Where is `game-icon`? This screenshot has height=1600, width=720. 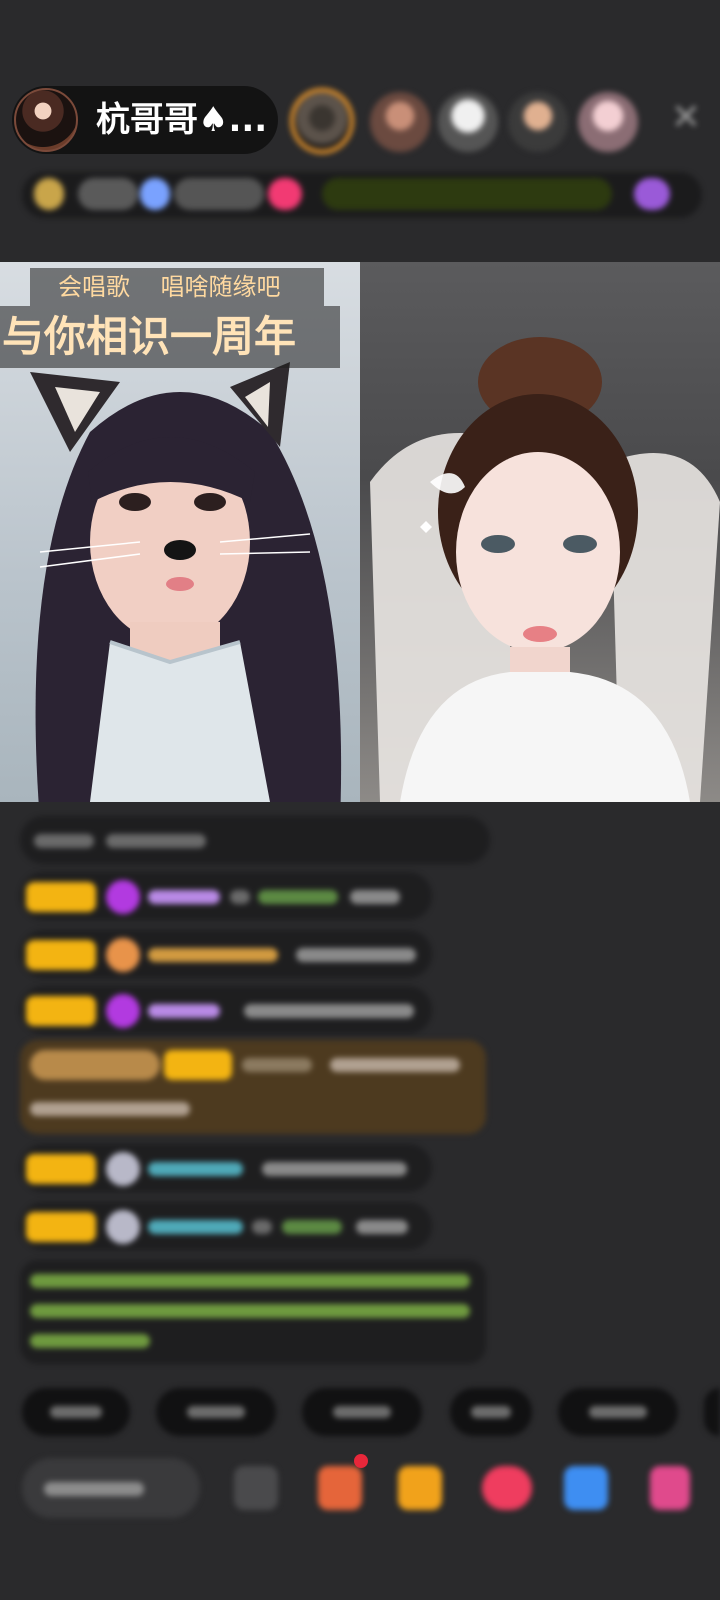
game-icon is located at coordinates (586, 1488).